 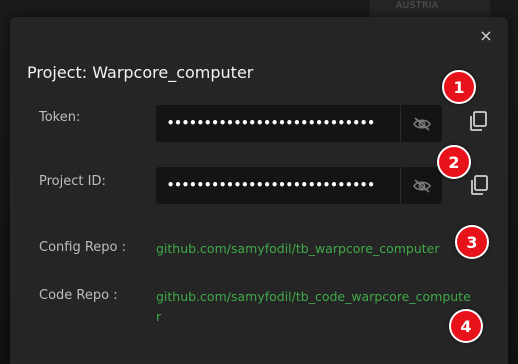 What do you see at coordinates (140, 72) in the screenshot?
I see `modal-title: Project: Warpcore_computer` at bounding box center [140, 72].